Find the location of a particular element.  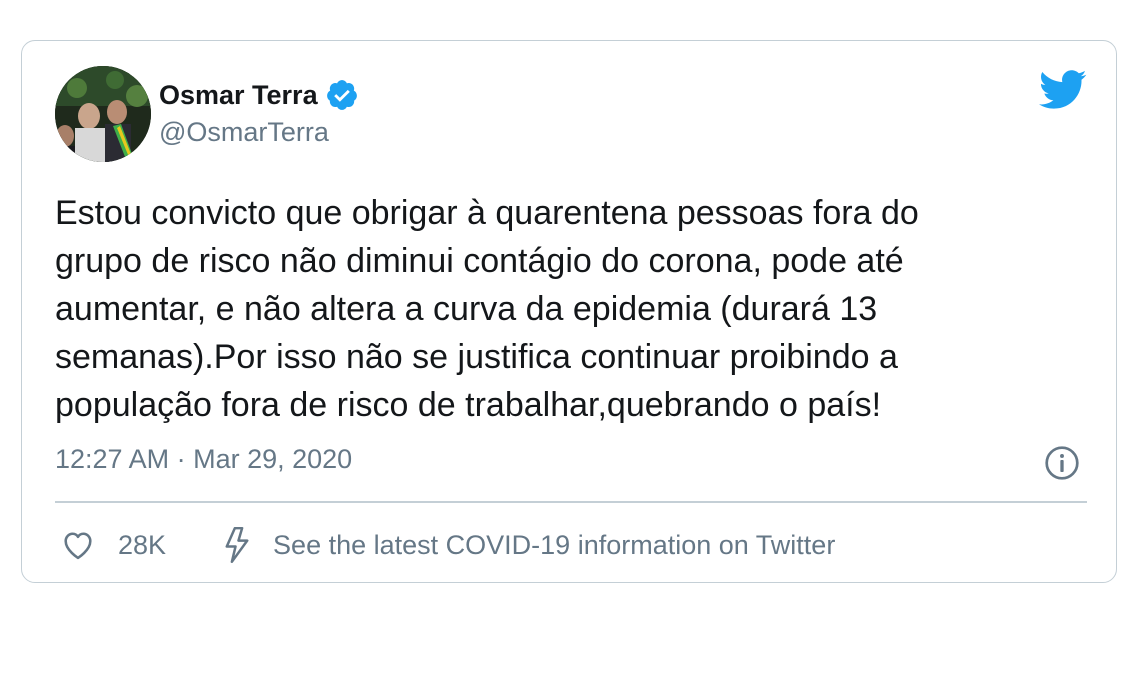

author-handle: @OsmarTerra is located at coordinates (244, 132).